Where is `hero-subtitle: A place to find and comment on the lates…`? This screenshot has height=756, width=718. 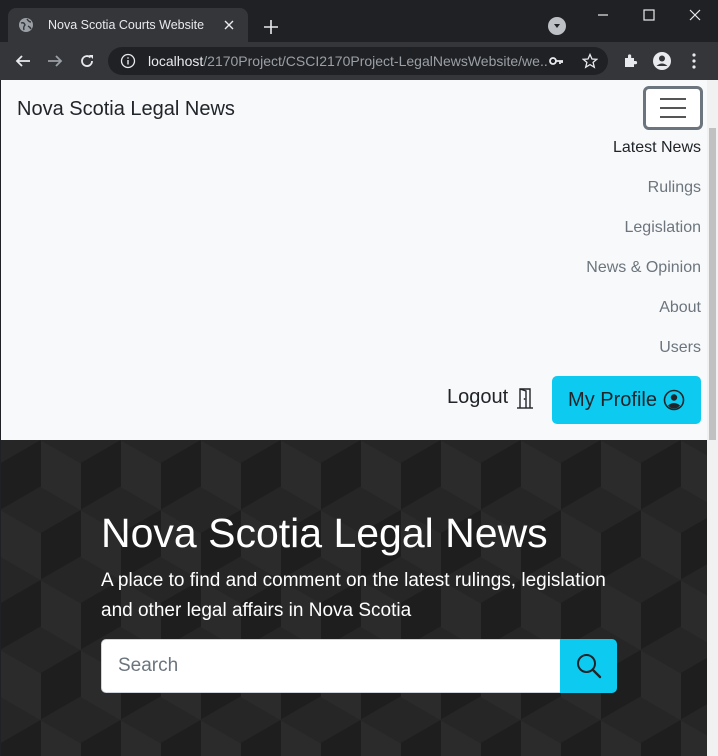
hero-subtitle: A place to find and comment on the lates… is located at coordinates (353, 595).